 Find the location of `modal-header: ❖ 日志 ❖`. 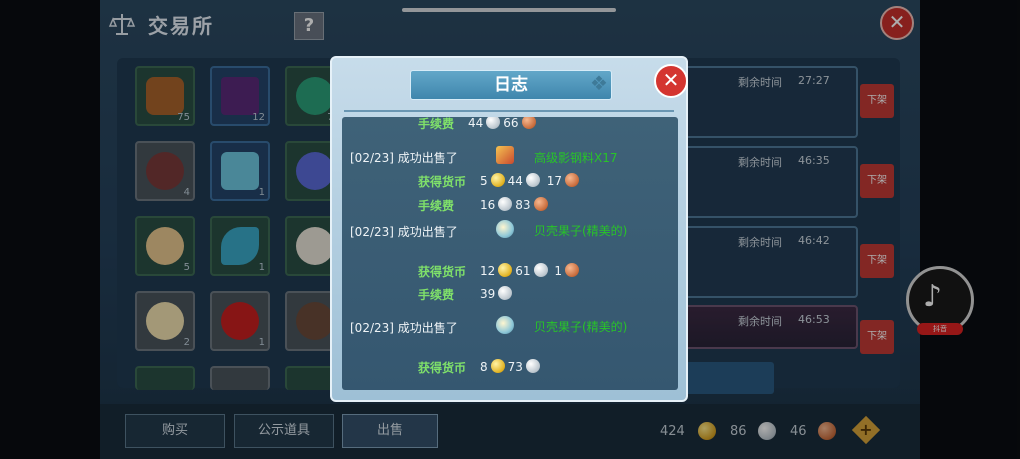

modal-header: ❖ 日志 ❖ is located at coordinates (509, 84).